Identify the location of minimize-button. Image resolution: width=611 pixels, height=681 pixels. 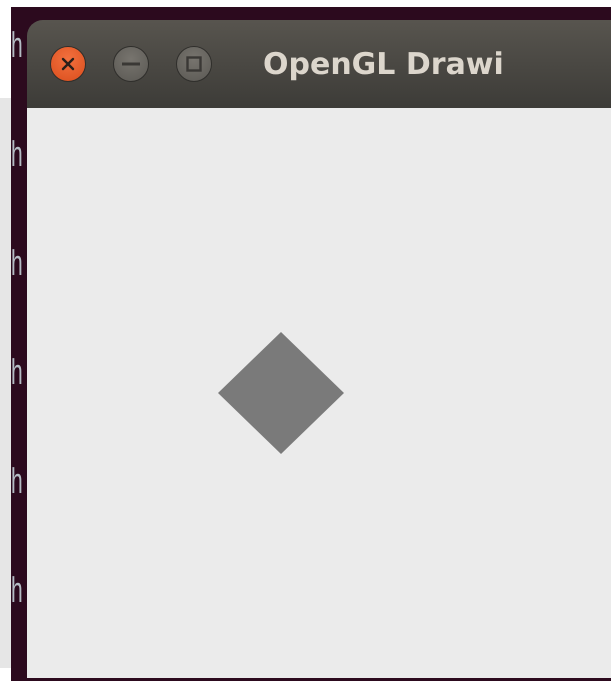
(131, 64).